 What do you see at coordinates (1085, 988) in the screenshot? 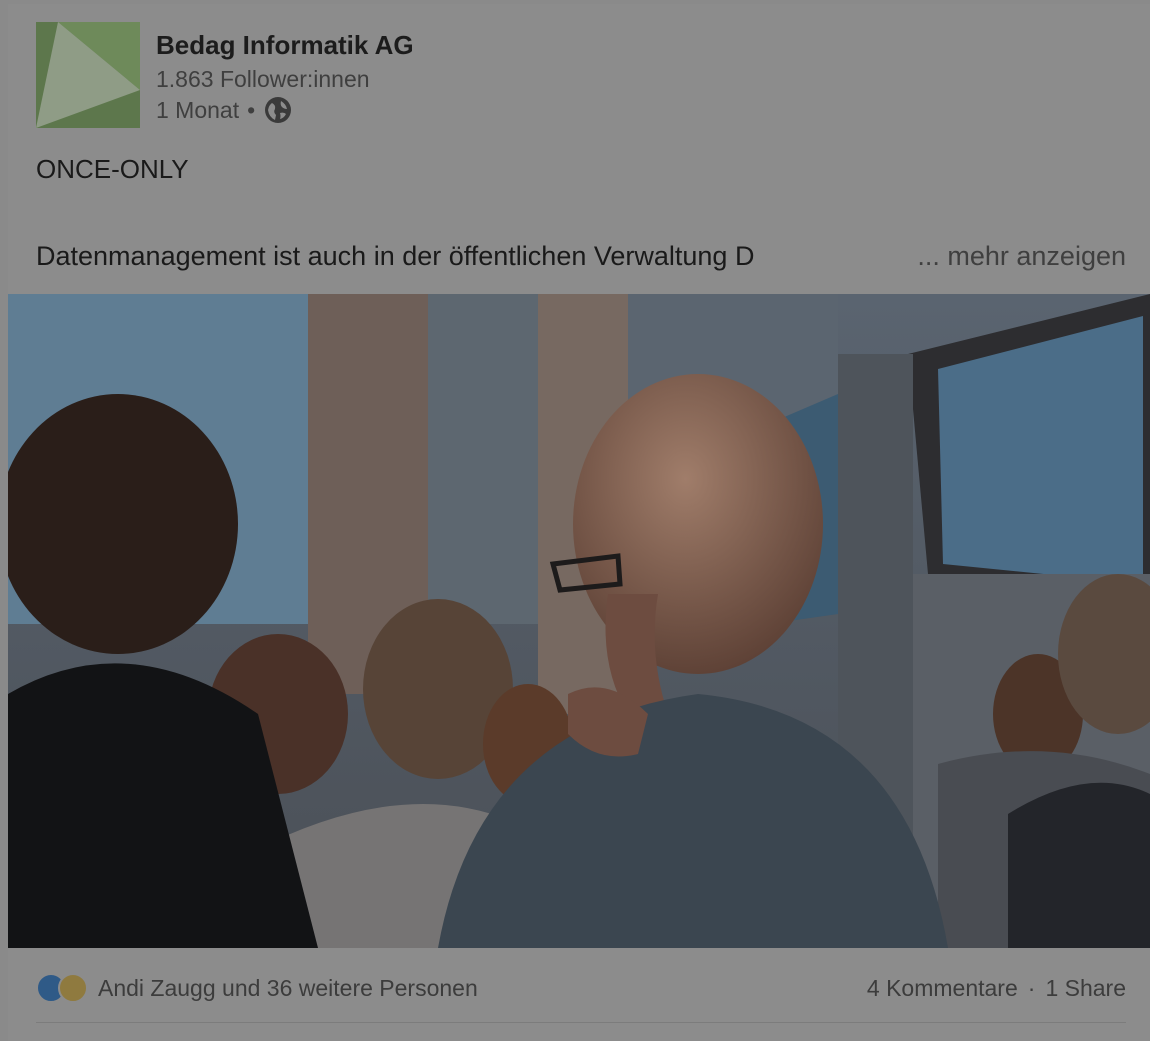
I see `shares-count: 1 Share` at bounding box center [1085, 988].